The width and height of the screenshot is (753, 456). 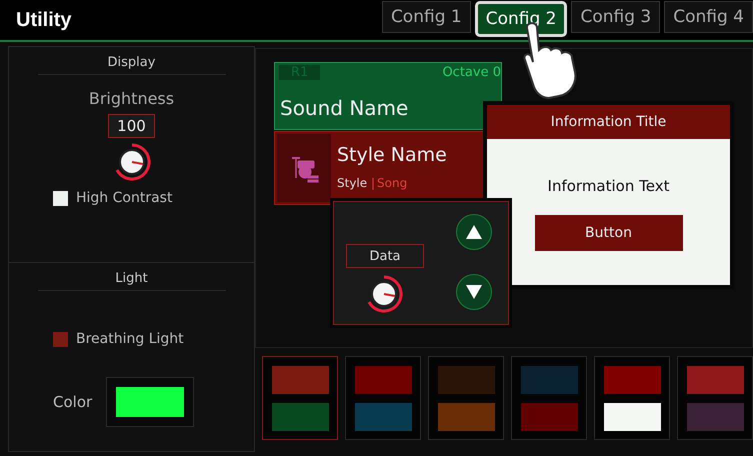 I want to click on song-tag: Song, so click(x=392, y=183).